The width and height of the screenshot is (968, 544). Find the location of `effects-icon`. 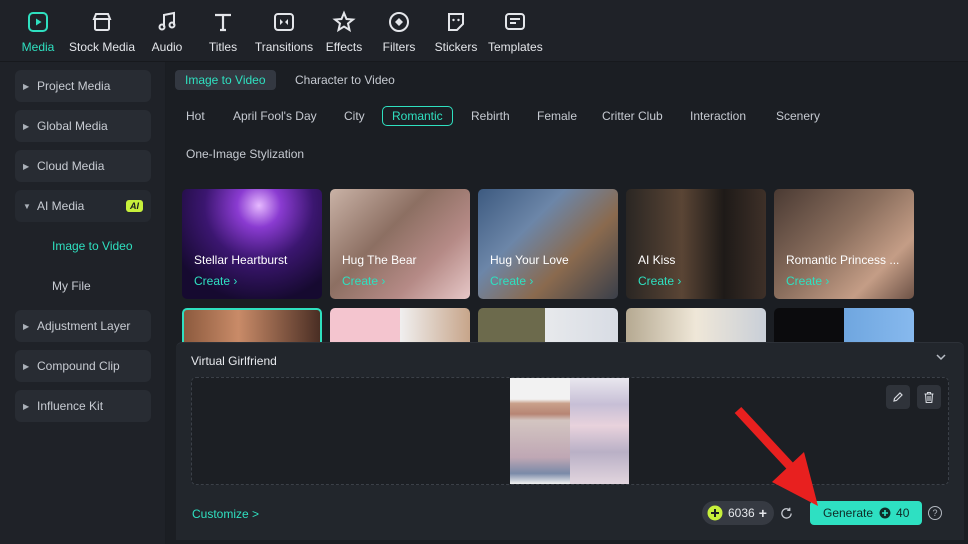

effects-icon is located at coordinates (344, 21).